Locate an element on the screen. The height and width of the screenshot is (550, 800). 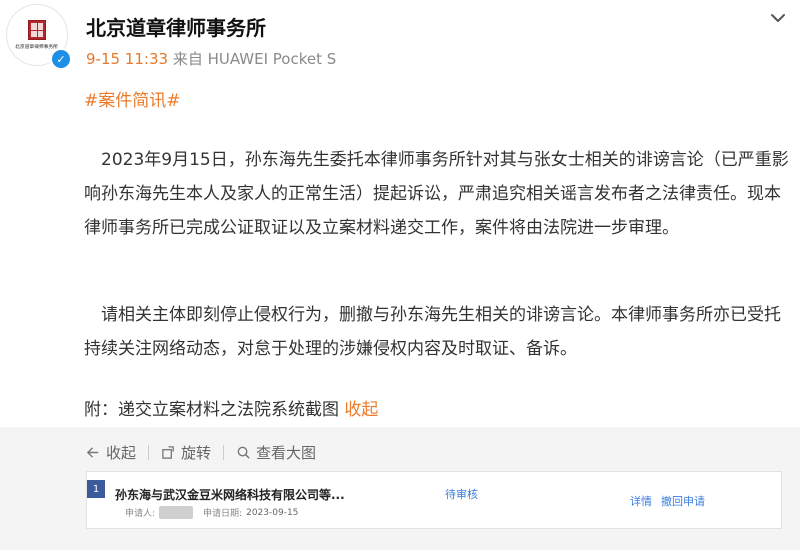
date-label: 申请日期: is located at coordinates (223, 514).